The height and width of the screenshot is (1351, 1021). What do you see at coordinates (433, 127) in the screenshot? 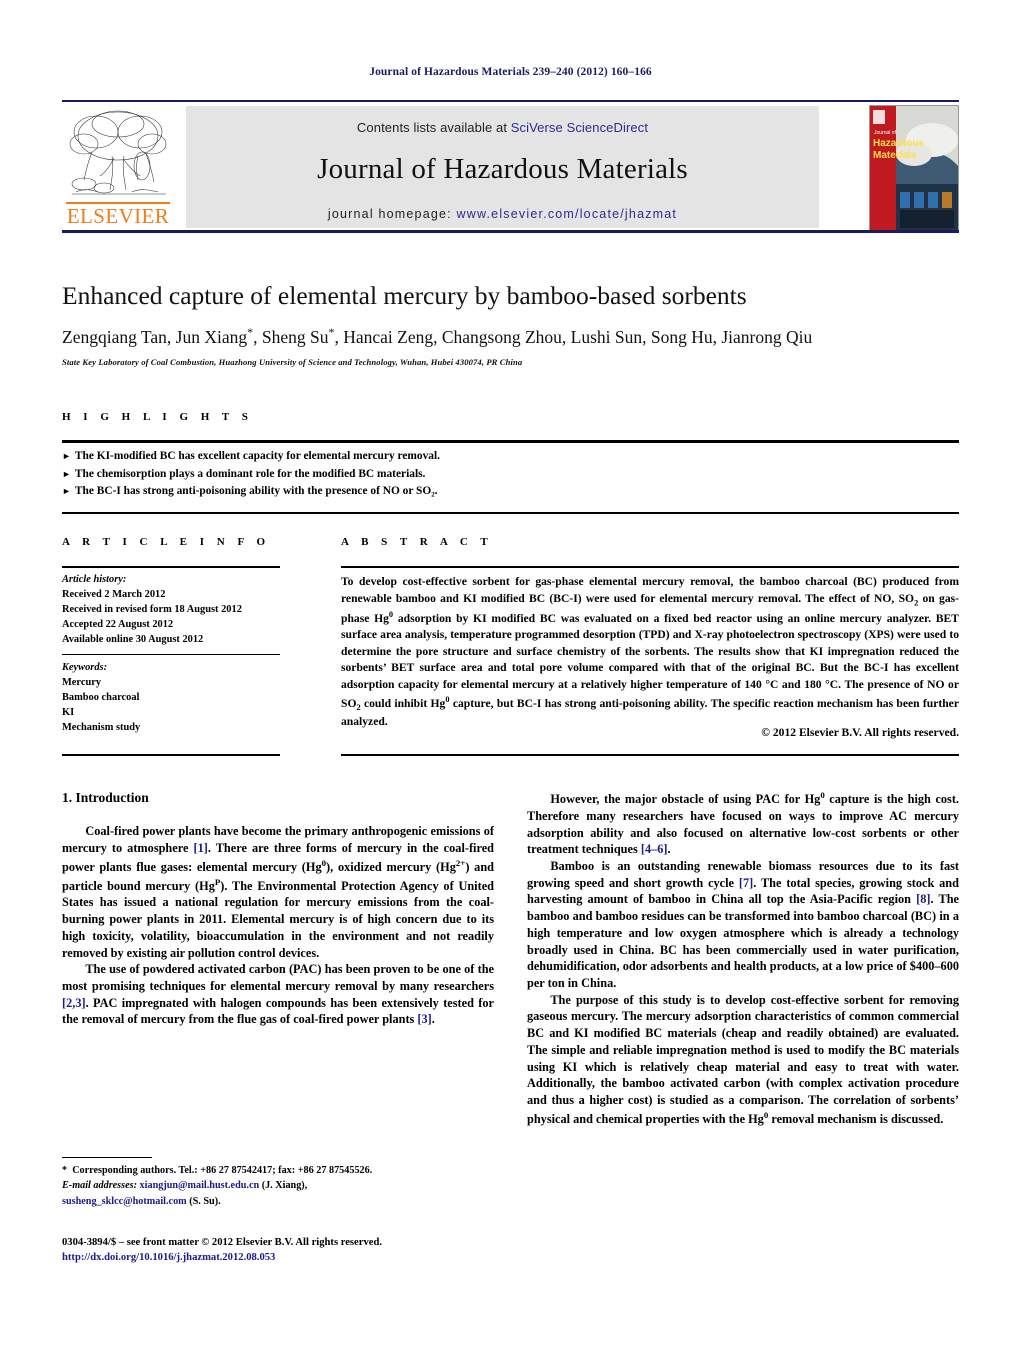
I see `contents-prefix: Contents lists available at` at bounding box center [433, 127].